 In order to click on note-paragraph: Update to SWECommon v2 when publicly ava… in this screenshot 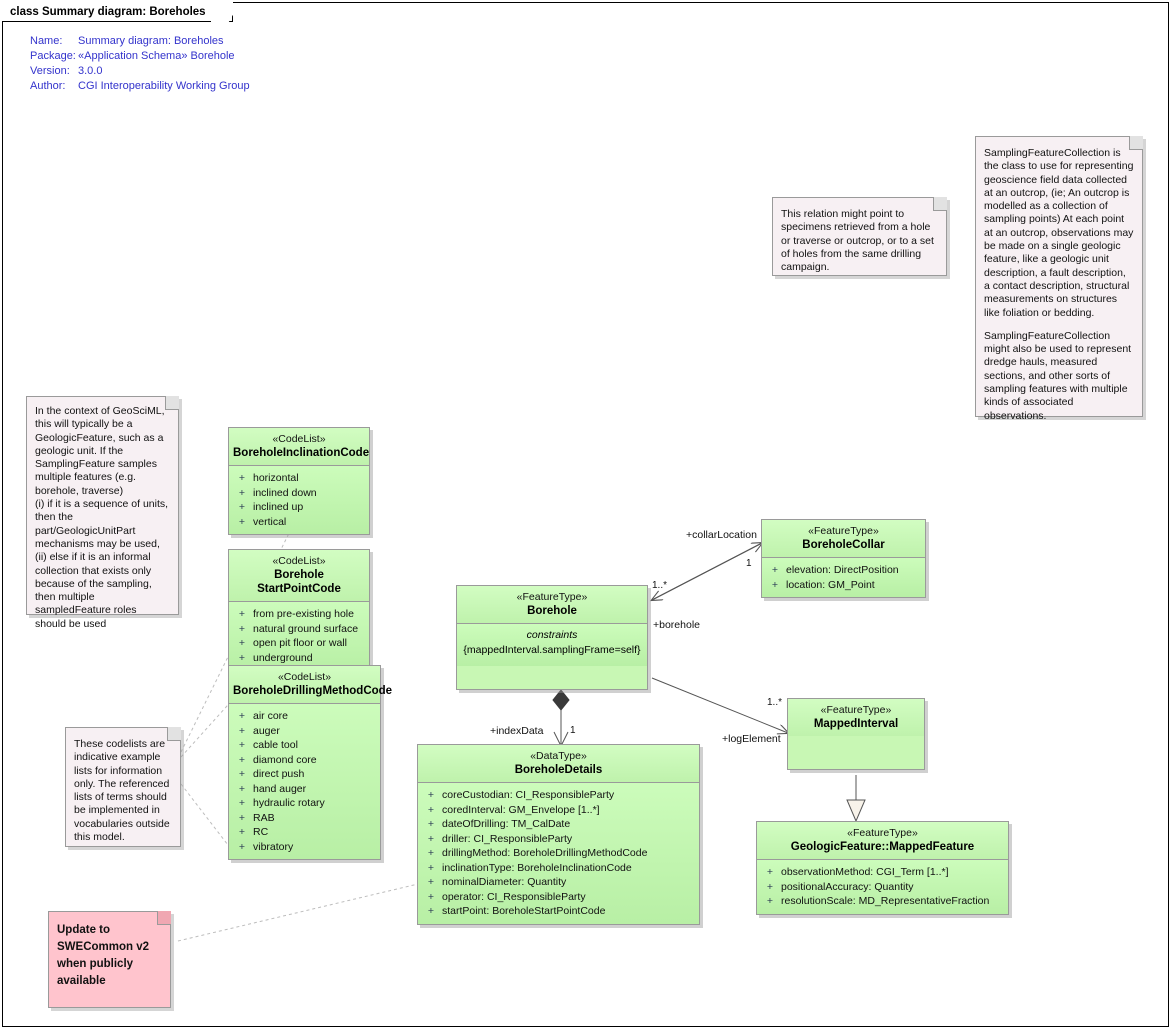, I will do `click(103, 955)`.